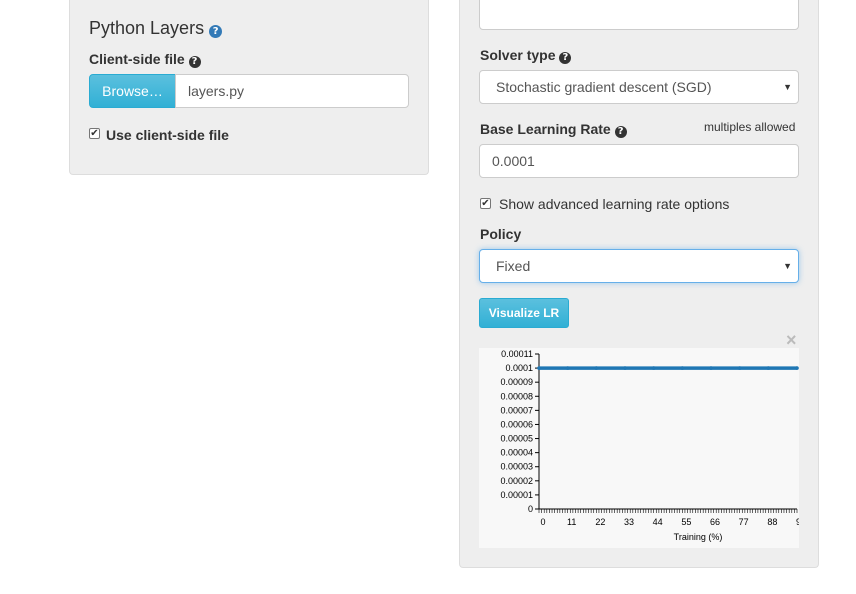  Describe the element at coordinates (698, 537) in the screenshot. I see `x-axis-label: Training (%)` at that location.